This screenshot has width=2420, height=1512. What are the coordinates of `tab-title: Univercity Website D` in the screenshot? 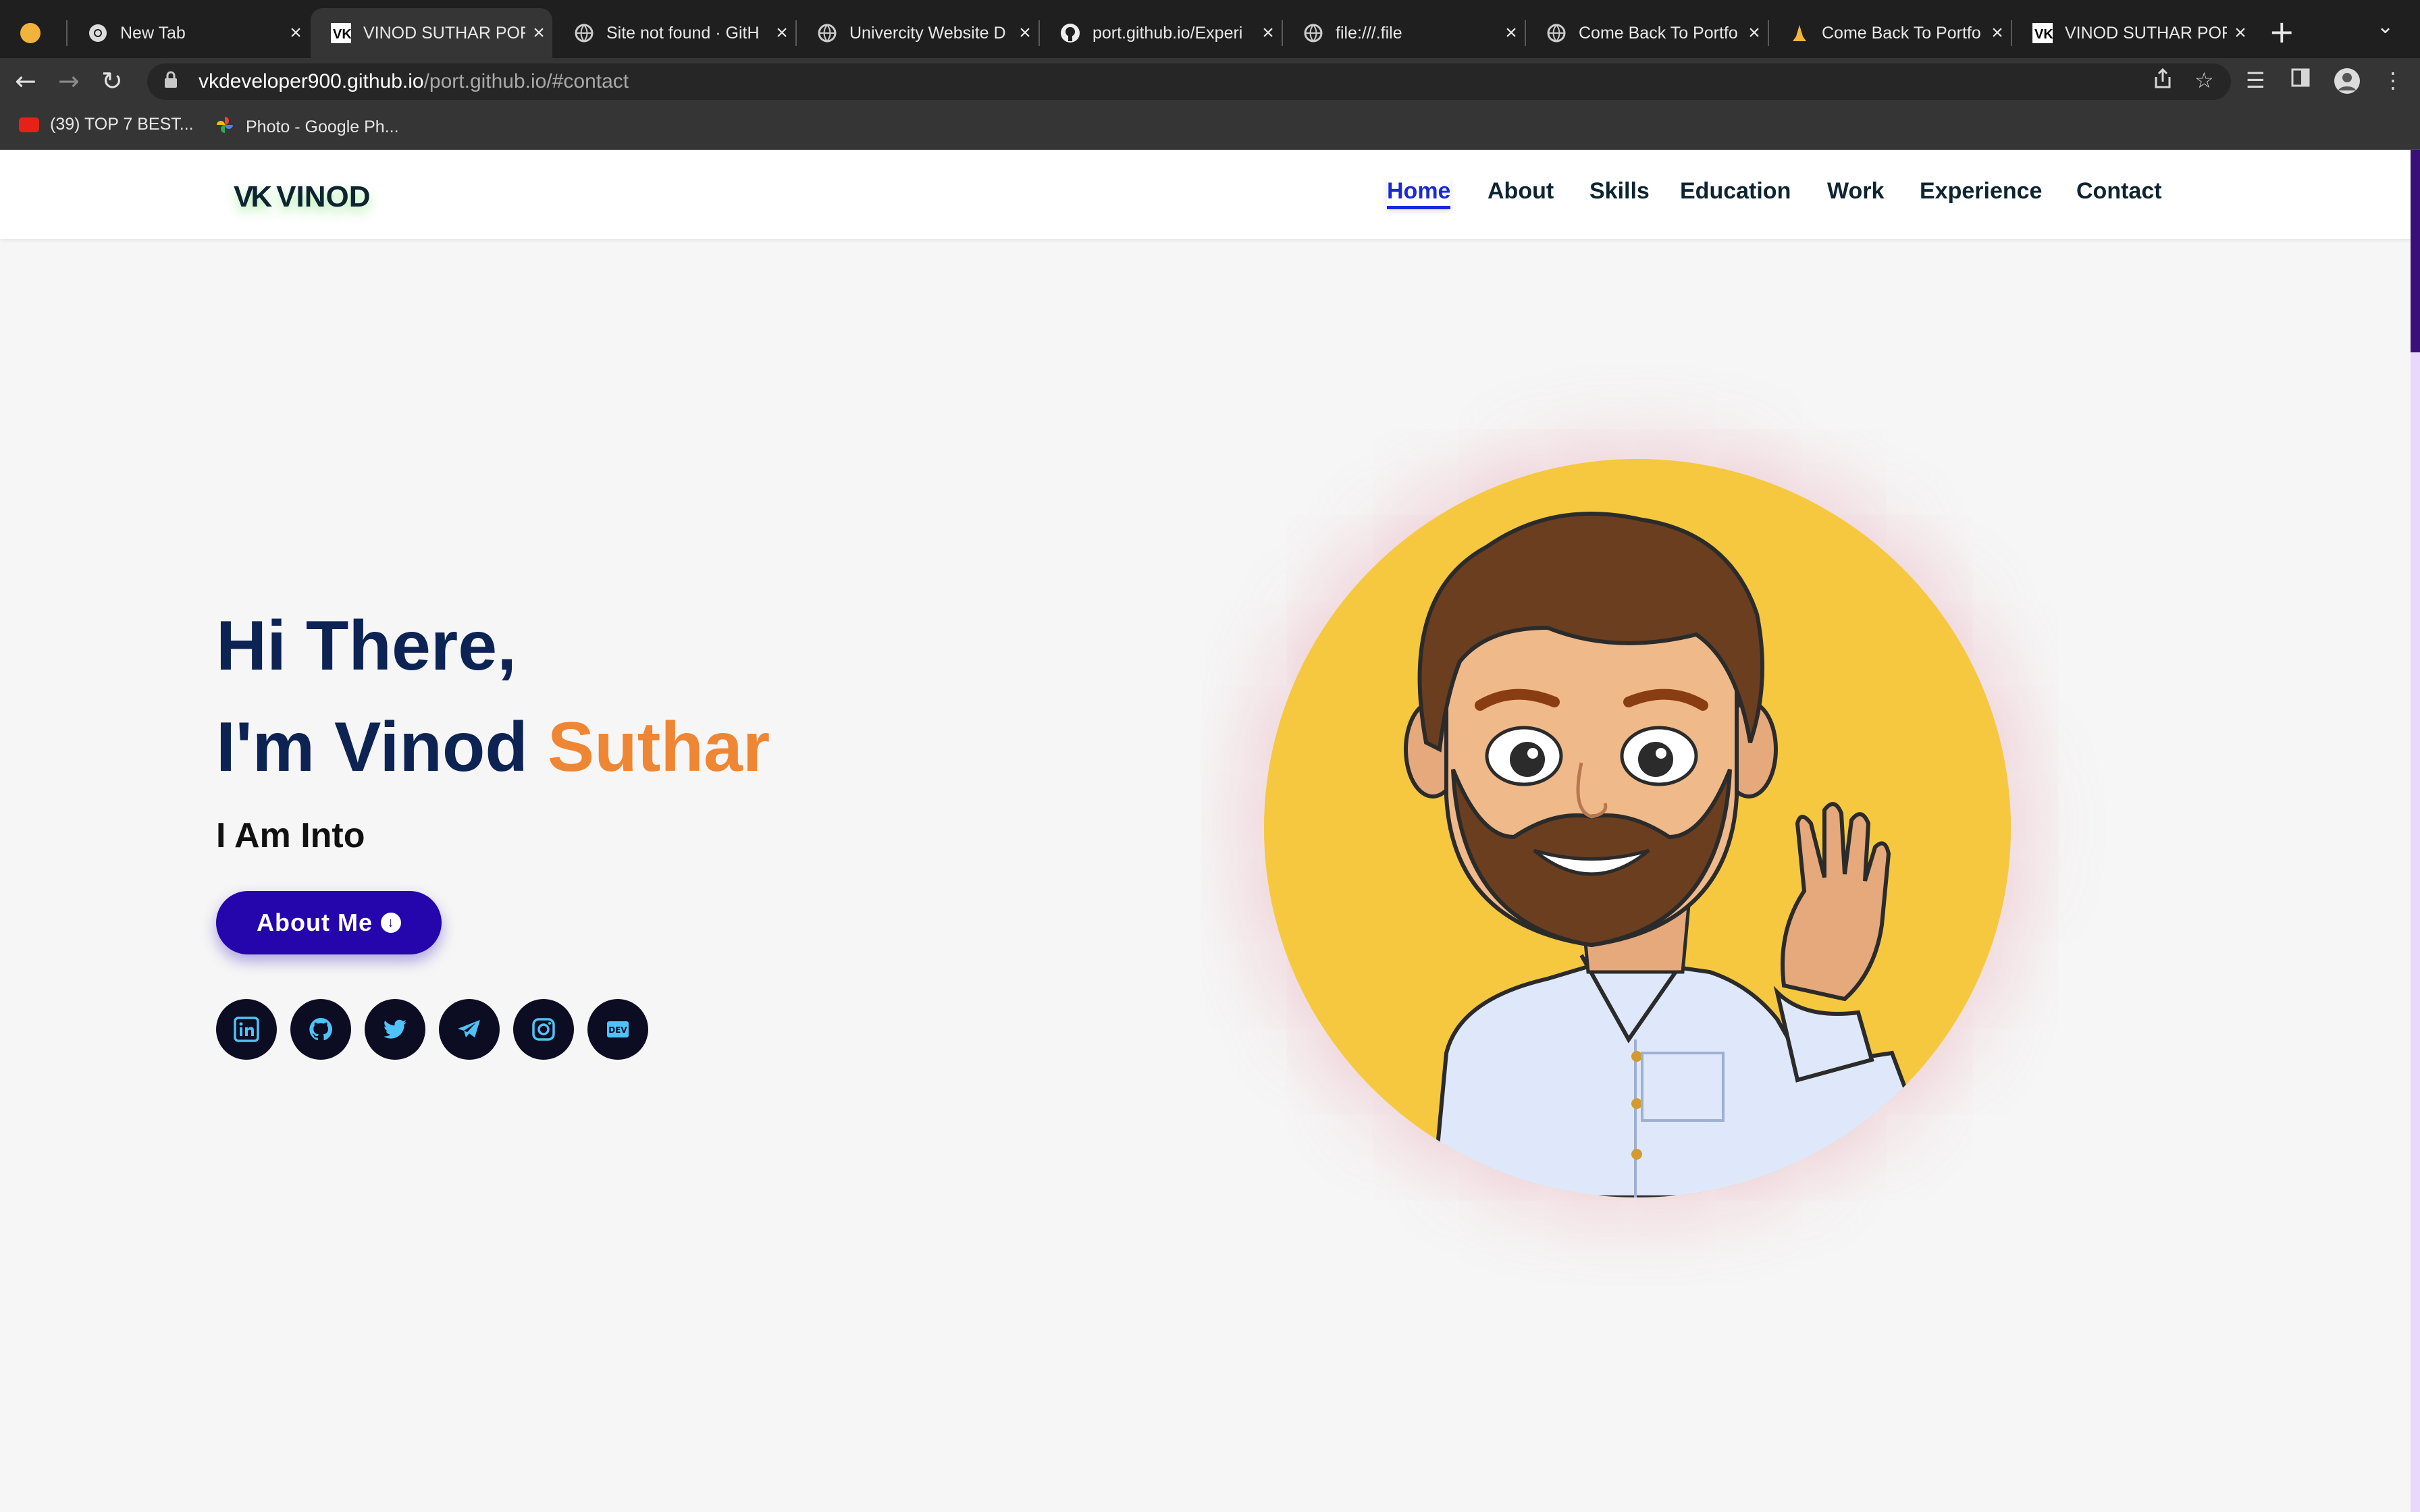 It's located at (927, 33).